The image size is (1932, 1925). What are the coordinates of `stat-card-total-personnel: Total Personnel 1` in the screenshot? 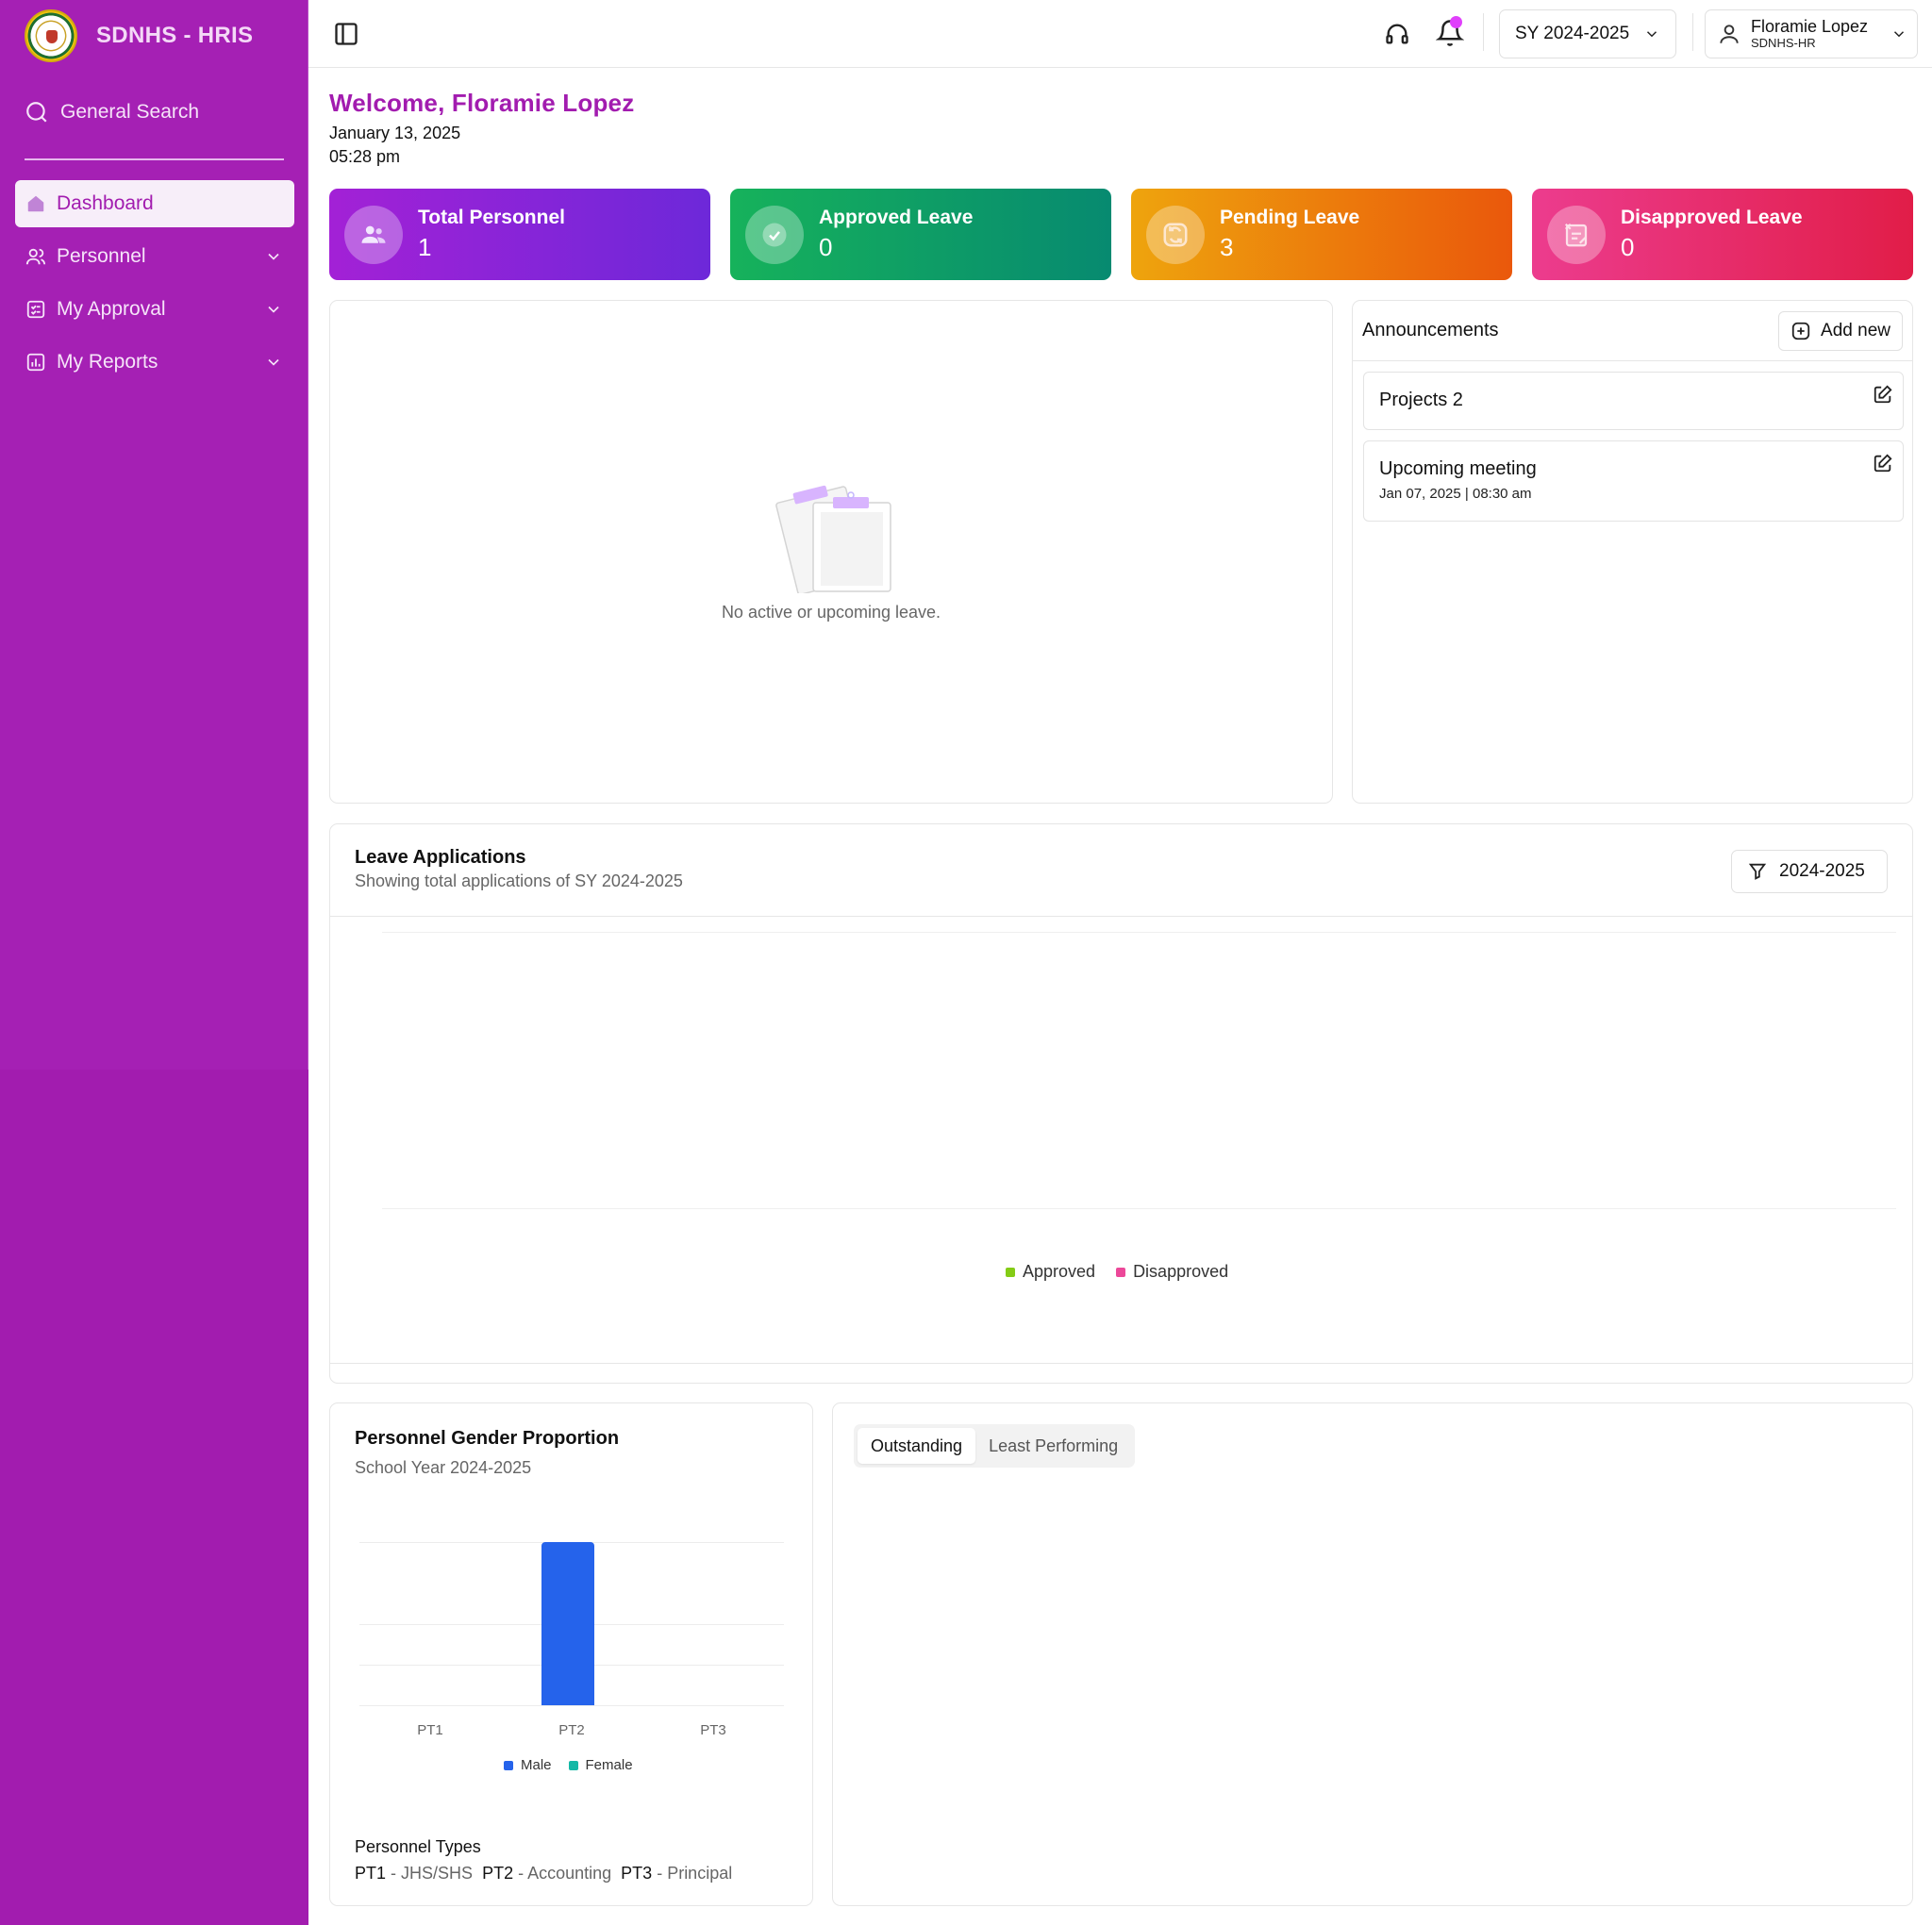 It's located at (519, 234).